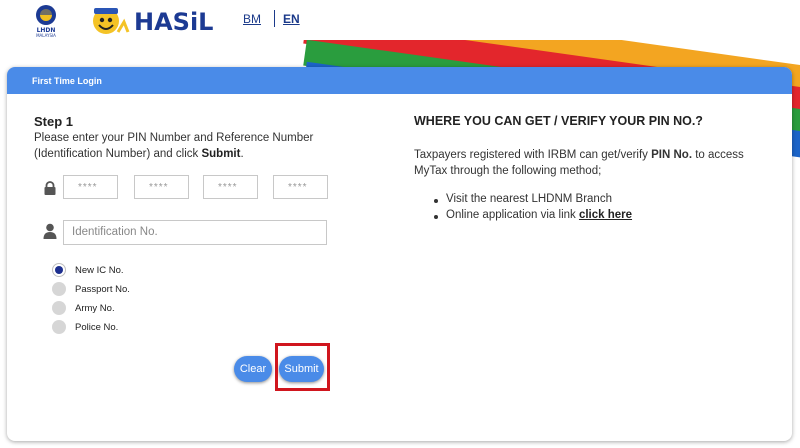 This screenshot has height=448, width=800. I want to click on radio-new-ic, so click(59, 270).